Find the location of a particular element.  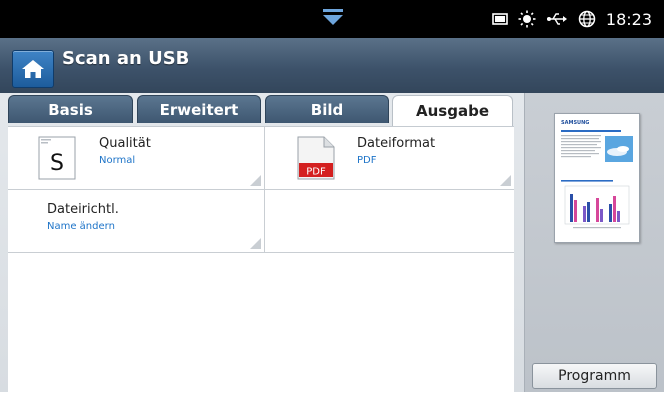

option-quality: S Qualität Normal is located at coordinates (136, 158).